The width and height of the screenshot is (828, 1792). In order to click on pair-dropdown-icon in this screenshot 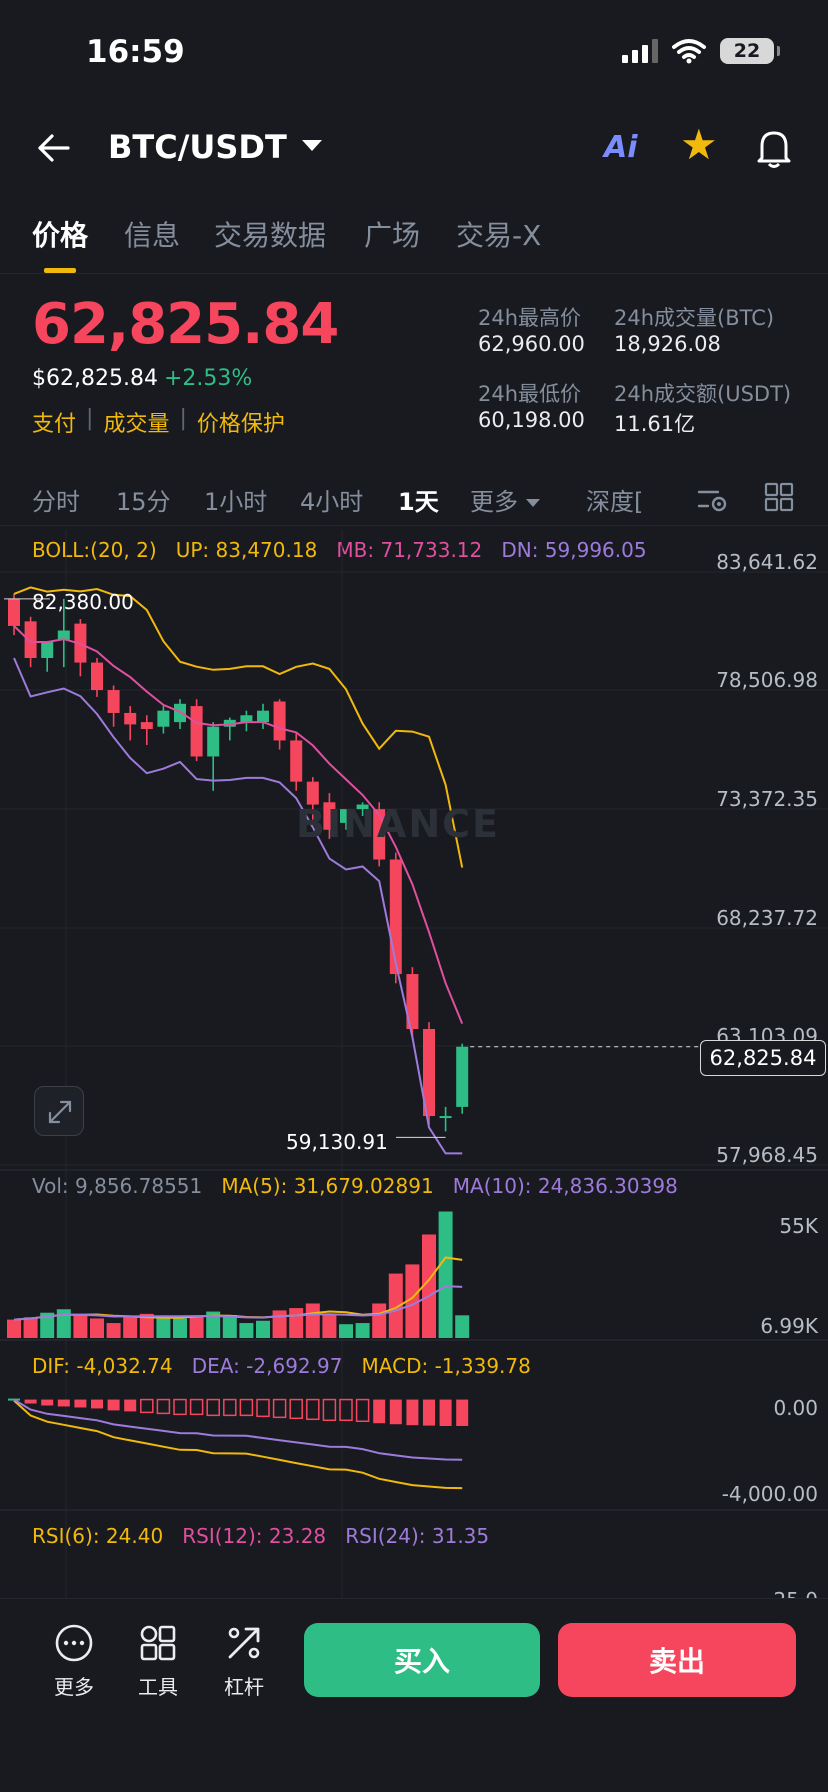, I will do `click(312, 145)`.